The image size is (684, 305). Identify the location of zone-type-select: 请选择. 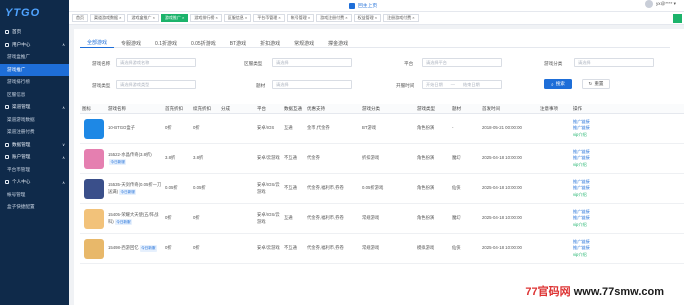
(312, 62).